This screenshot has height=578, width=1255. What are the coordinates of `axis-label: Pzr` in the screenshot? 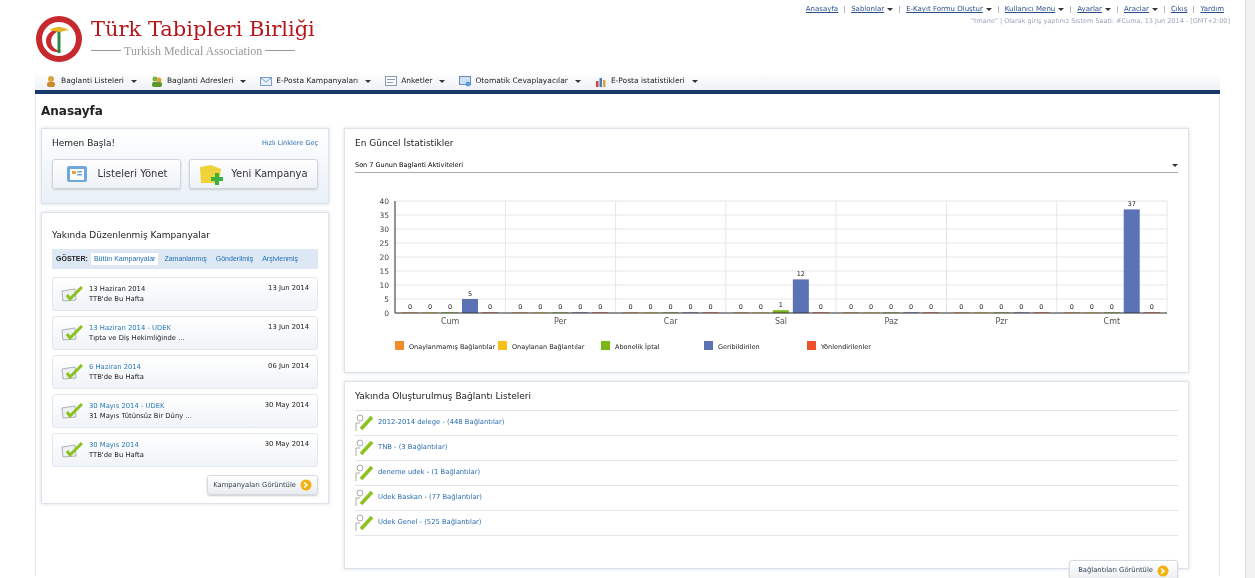 It's located at (1001, 322).